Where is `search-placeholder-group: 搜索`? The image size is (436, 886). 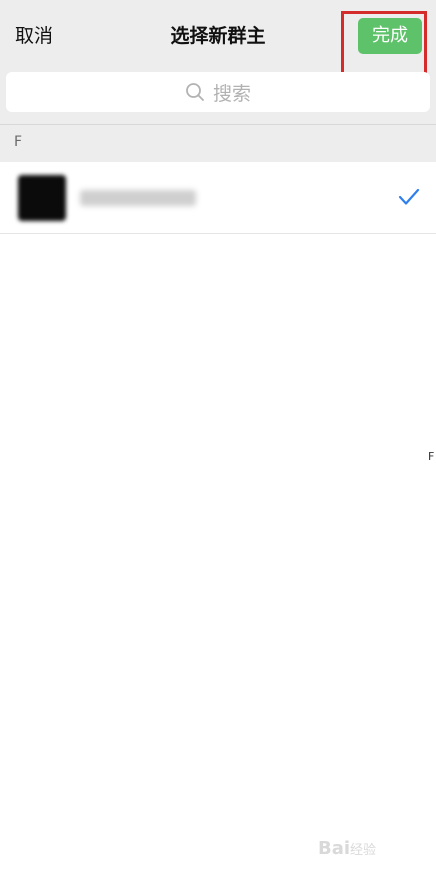 search-placeholder-group: 搜索 is located at coordinates (218, 92).